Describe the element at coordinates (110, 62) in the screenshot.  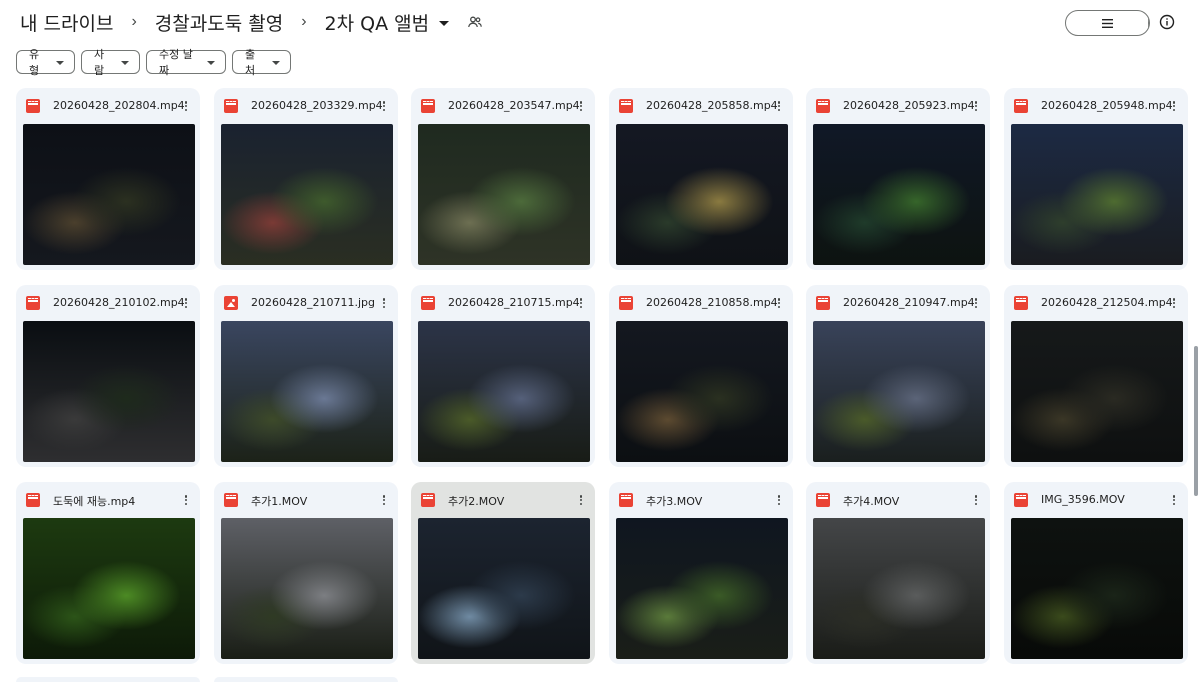
I see `filter-people-chip: 사람` at that location.